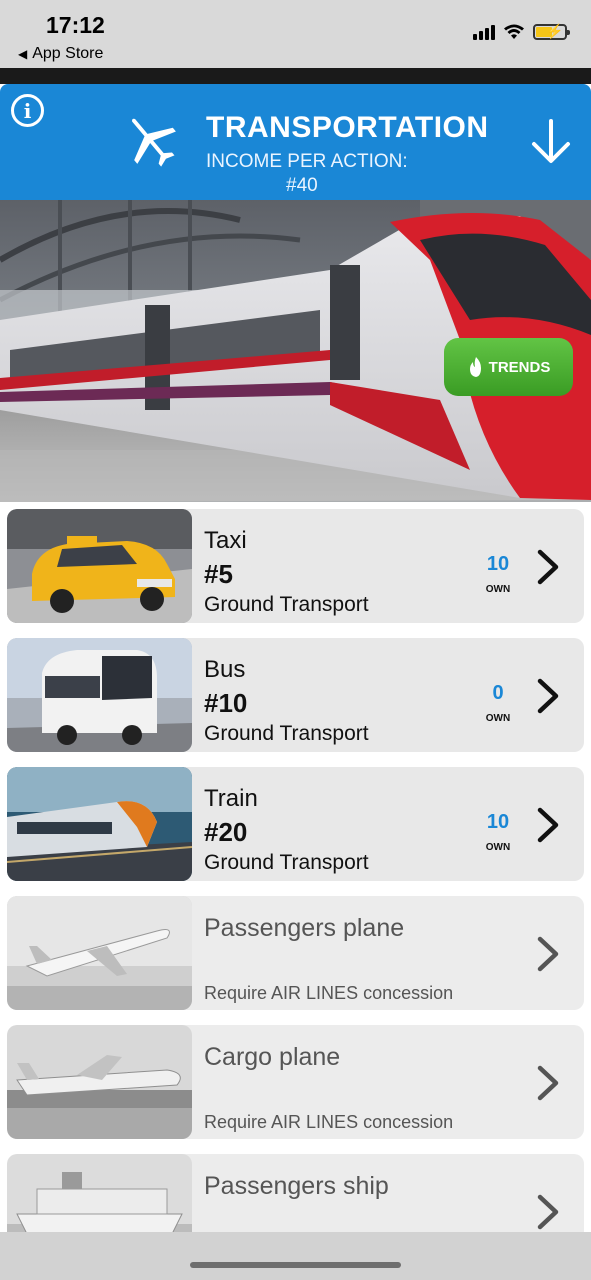 This screenshot has height=1280, width=591. I want to click on category-header: i TRANSPORTATION INCOME PER ACTION: #40, so click(295, 142).